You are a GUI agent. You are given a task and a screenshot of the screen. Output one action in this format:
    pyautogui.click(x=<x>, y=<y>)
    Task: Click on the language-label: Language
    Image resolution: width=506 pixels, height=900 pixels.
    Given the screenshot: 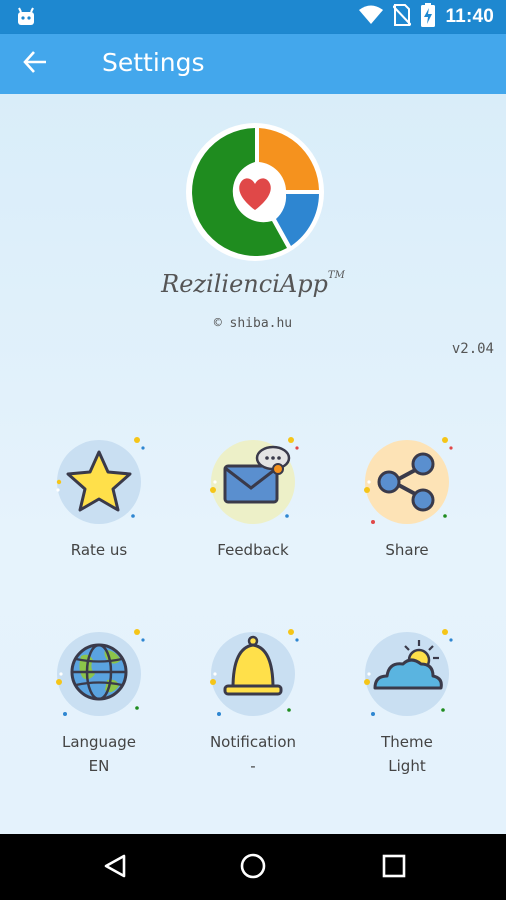 What is the action you would take?
    pyautogui.click(x=99, y=742)
    